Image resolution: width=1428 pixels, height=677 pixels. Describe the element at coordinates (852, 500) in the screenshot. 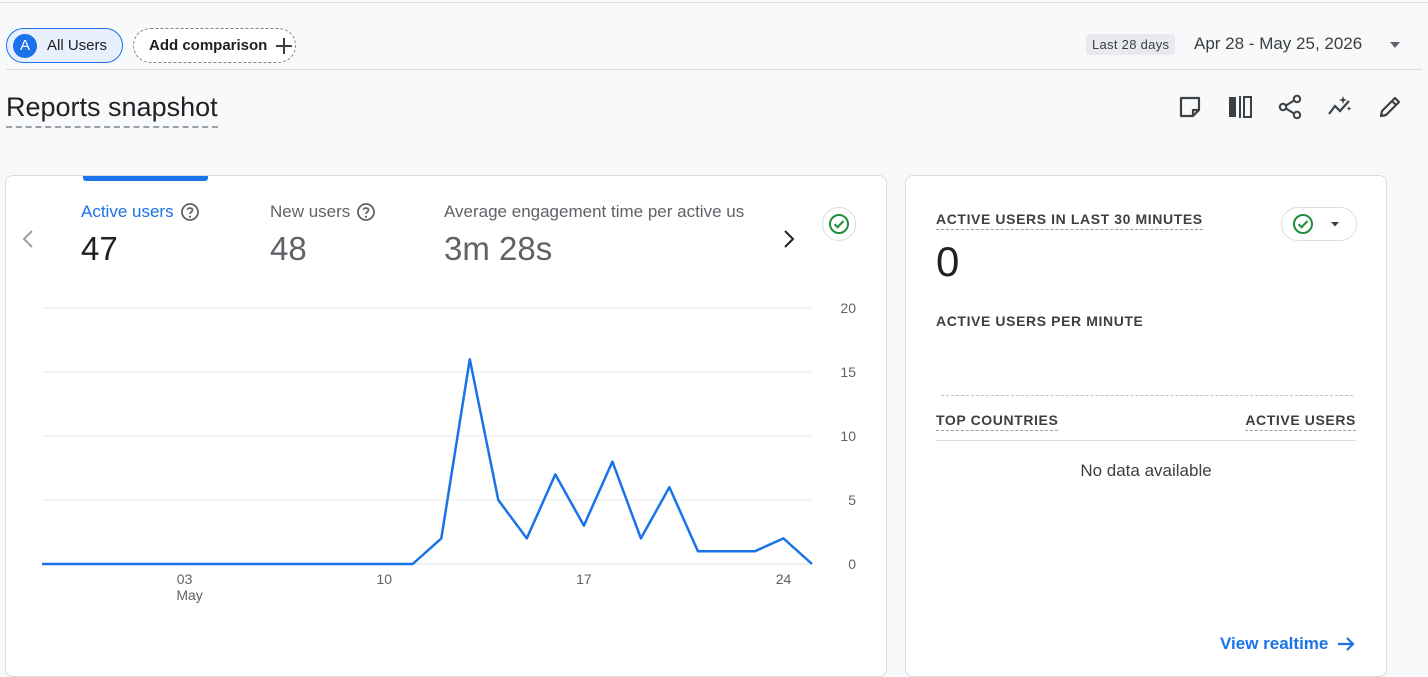

I see `y-tick-label: 5` at that location.